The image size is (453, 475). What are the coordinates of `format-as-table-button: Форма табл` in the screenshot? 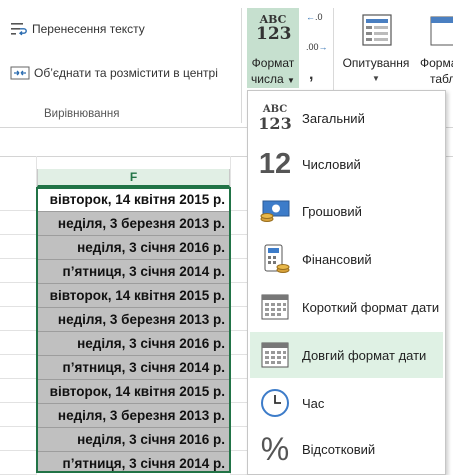 It's located at (435, 49).